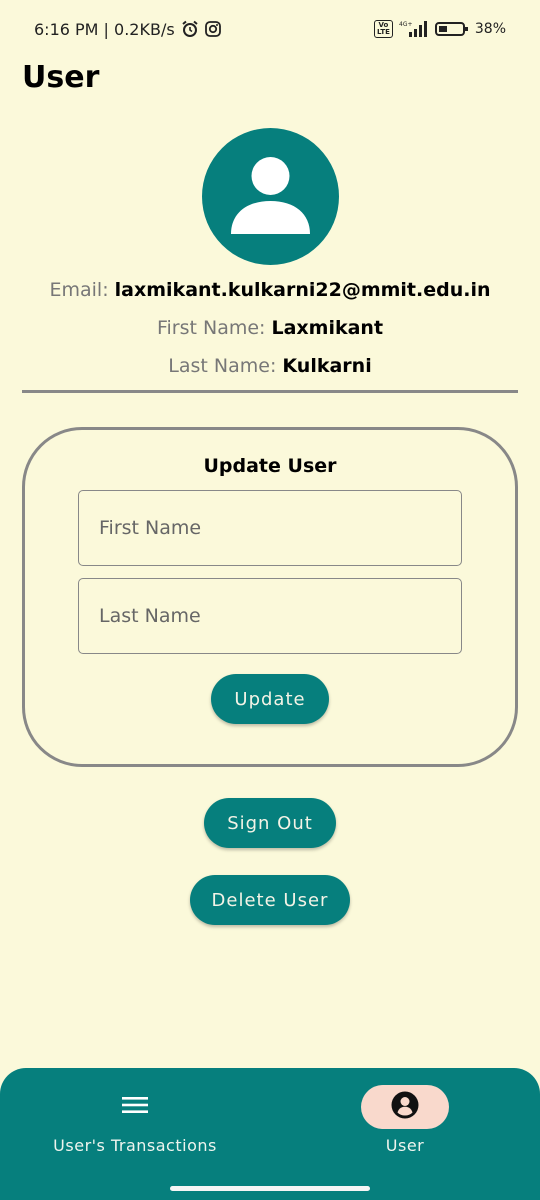  Describe the element at coordinates (135, 1134) in the screenshot. I see `nav-item-users-transactions: User's Transactions` at that location.